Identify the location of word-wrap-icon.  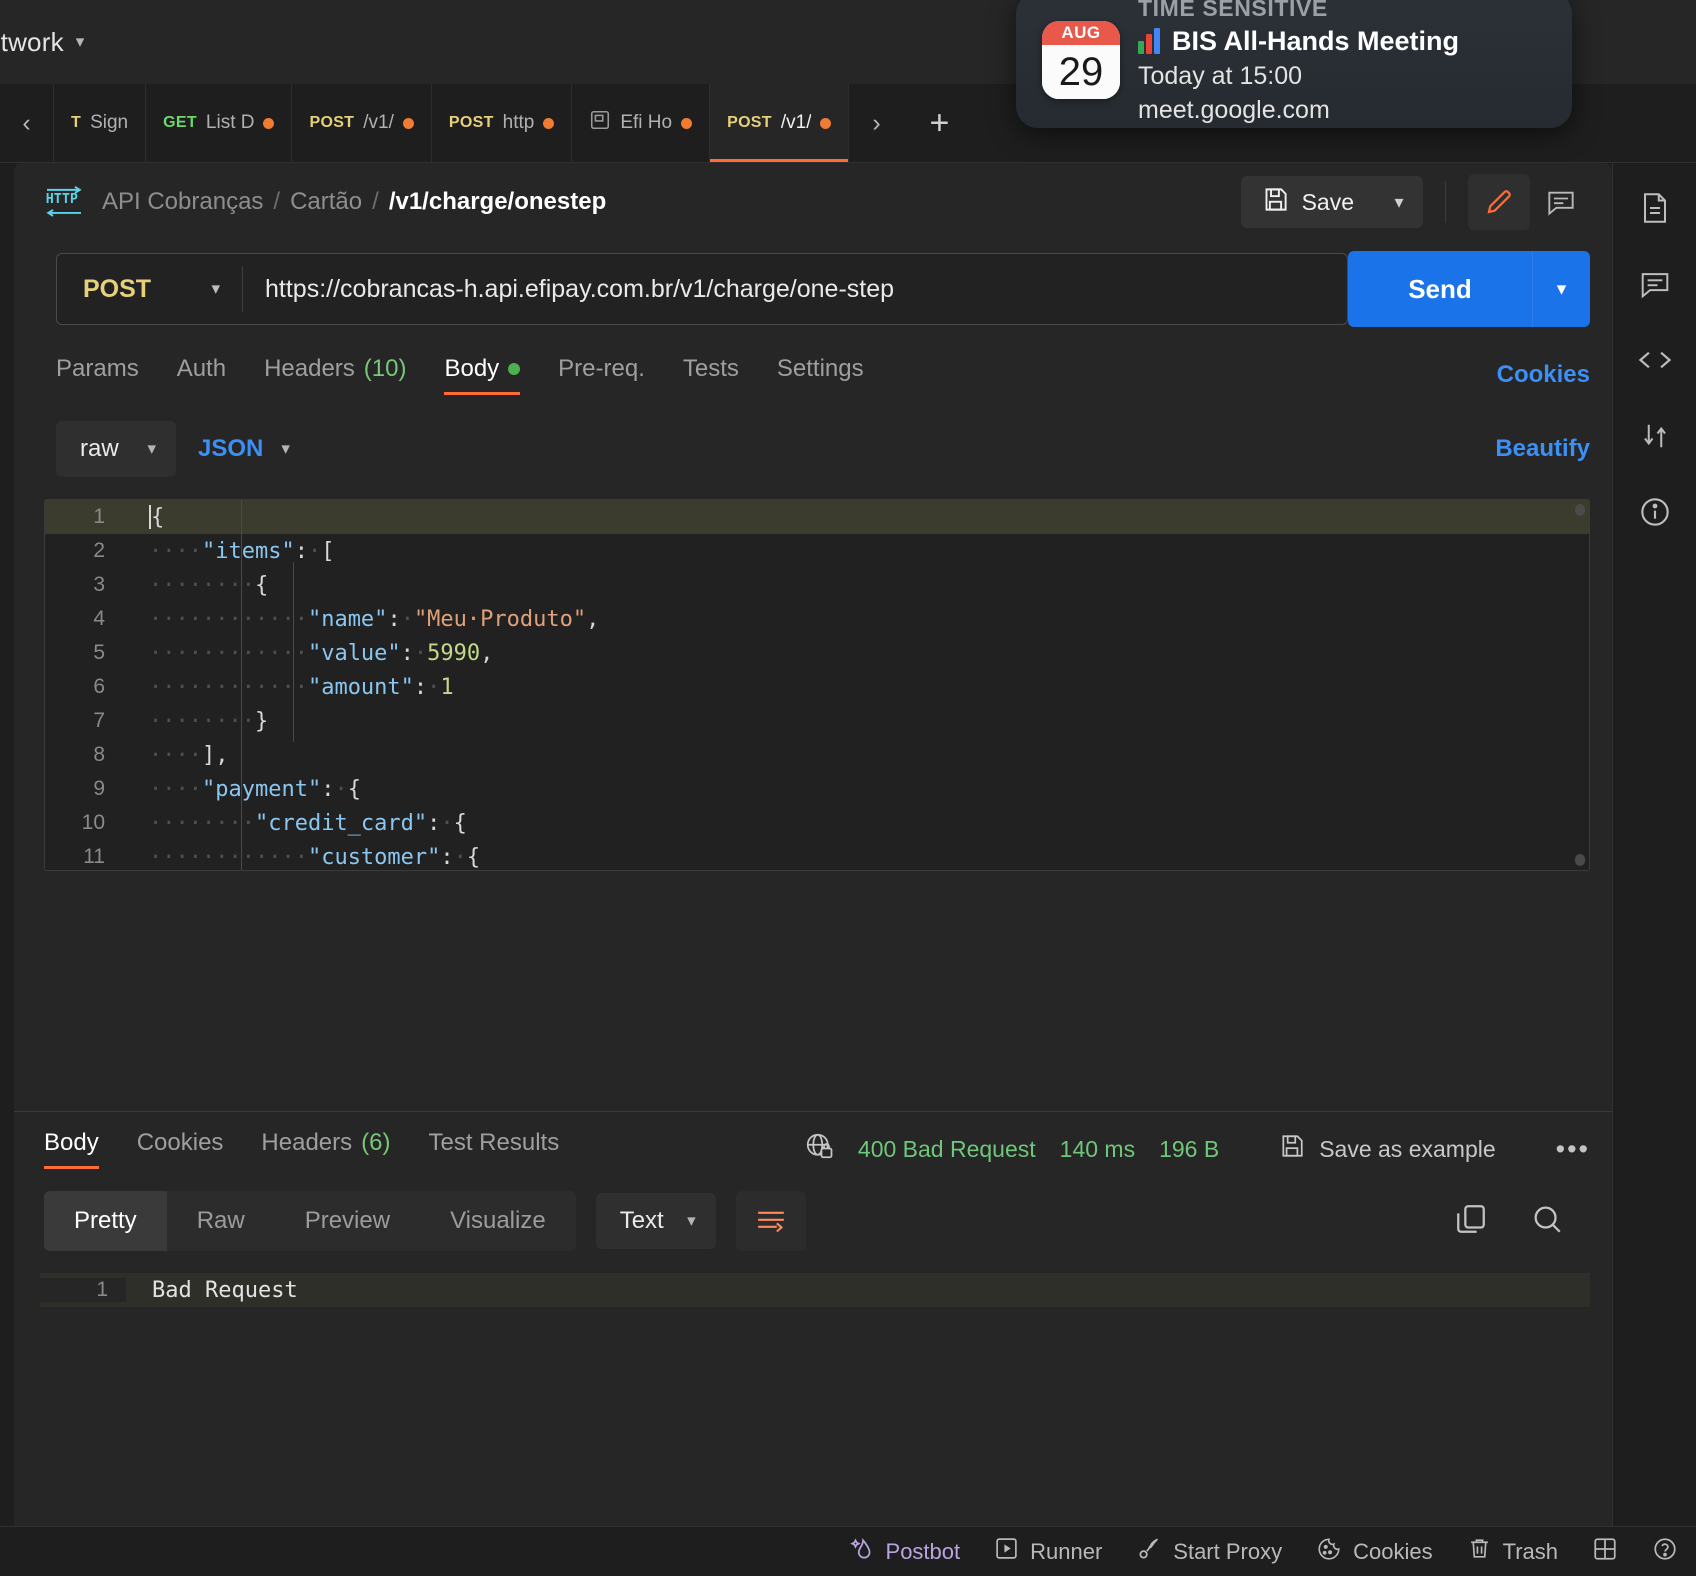
(770, 1221).